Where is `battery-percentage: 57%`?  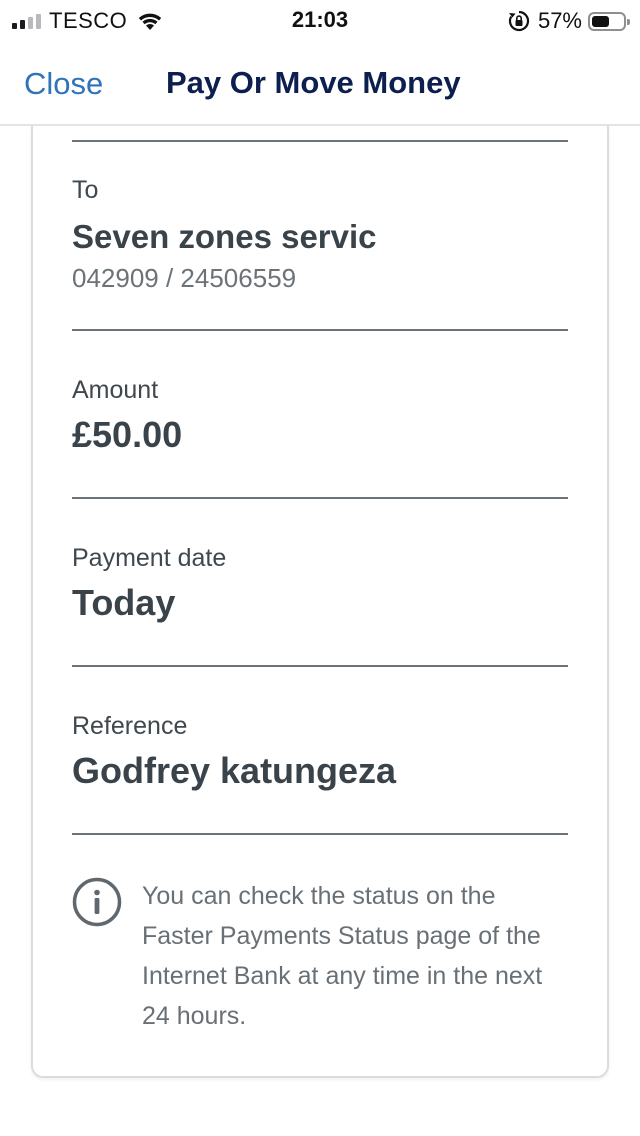
battery-percentage: 57% is located at coordinates (559, 20).